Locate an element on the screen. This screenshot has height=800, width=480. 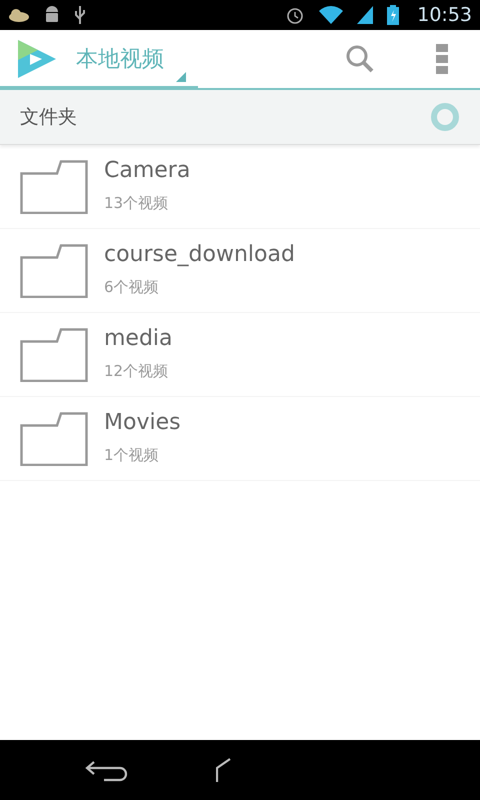
video-count: 6个视频 is located at coordinates (132, 287).